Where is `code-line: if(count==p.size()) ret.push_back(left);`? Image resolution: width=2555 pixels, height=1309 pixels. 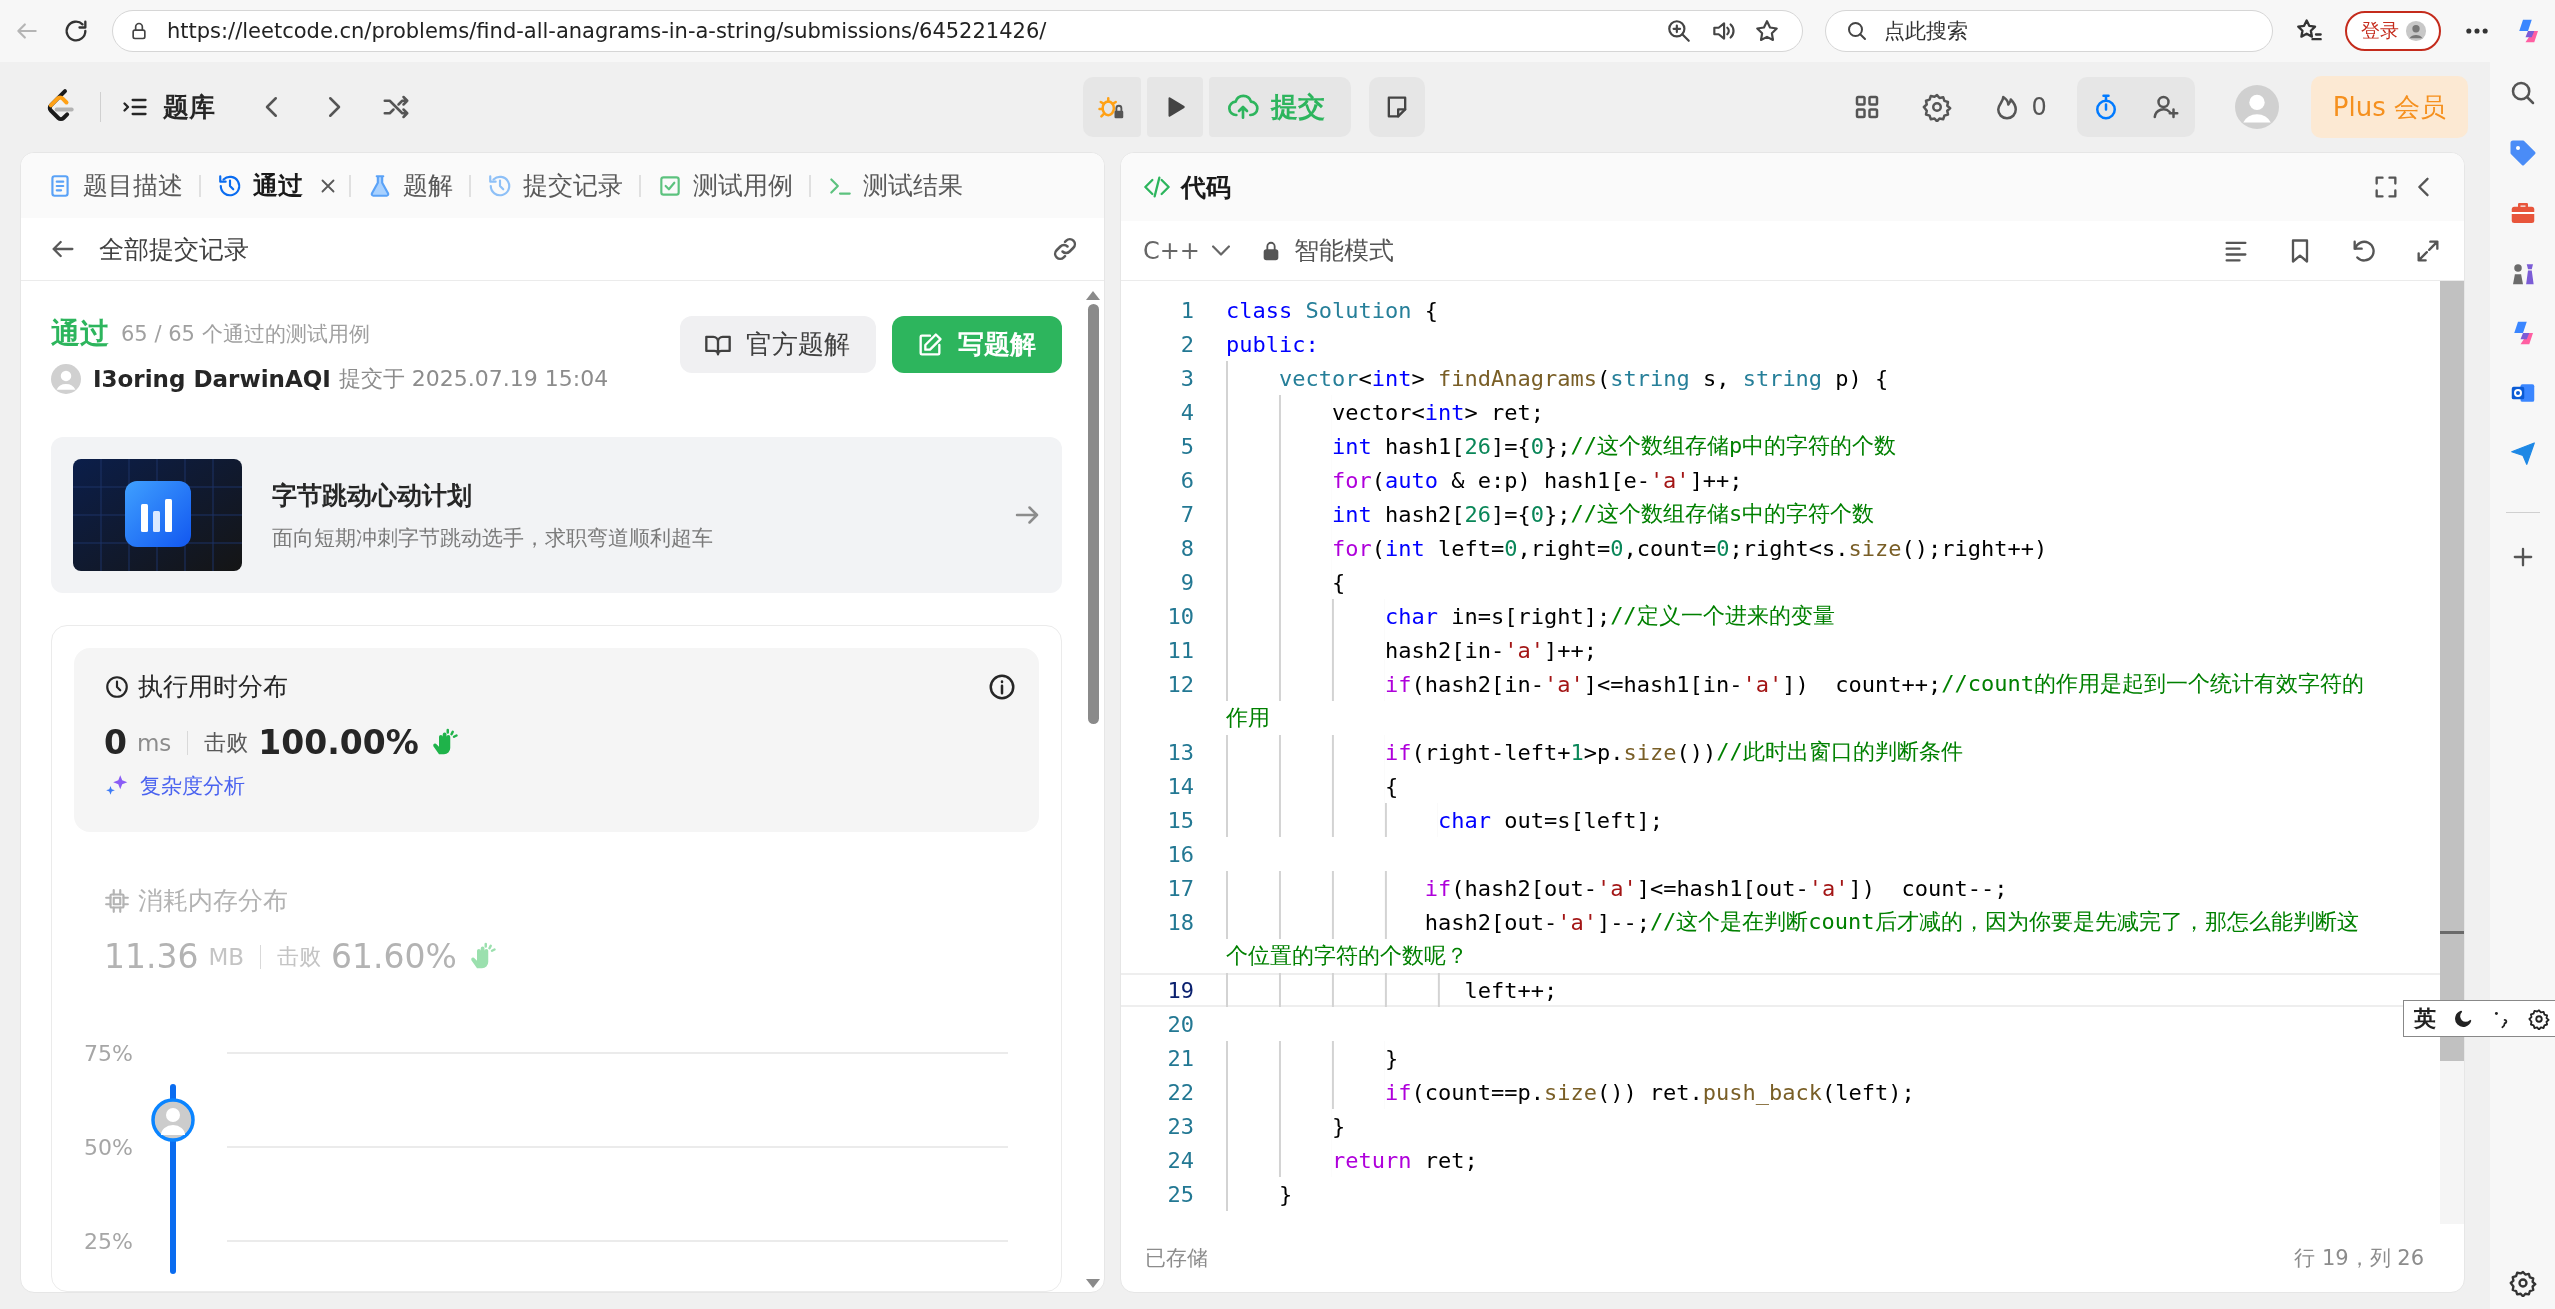
code-line: if(count==p.size()) ret.push_back(left); is located at coordinates (1570, 1092).